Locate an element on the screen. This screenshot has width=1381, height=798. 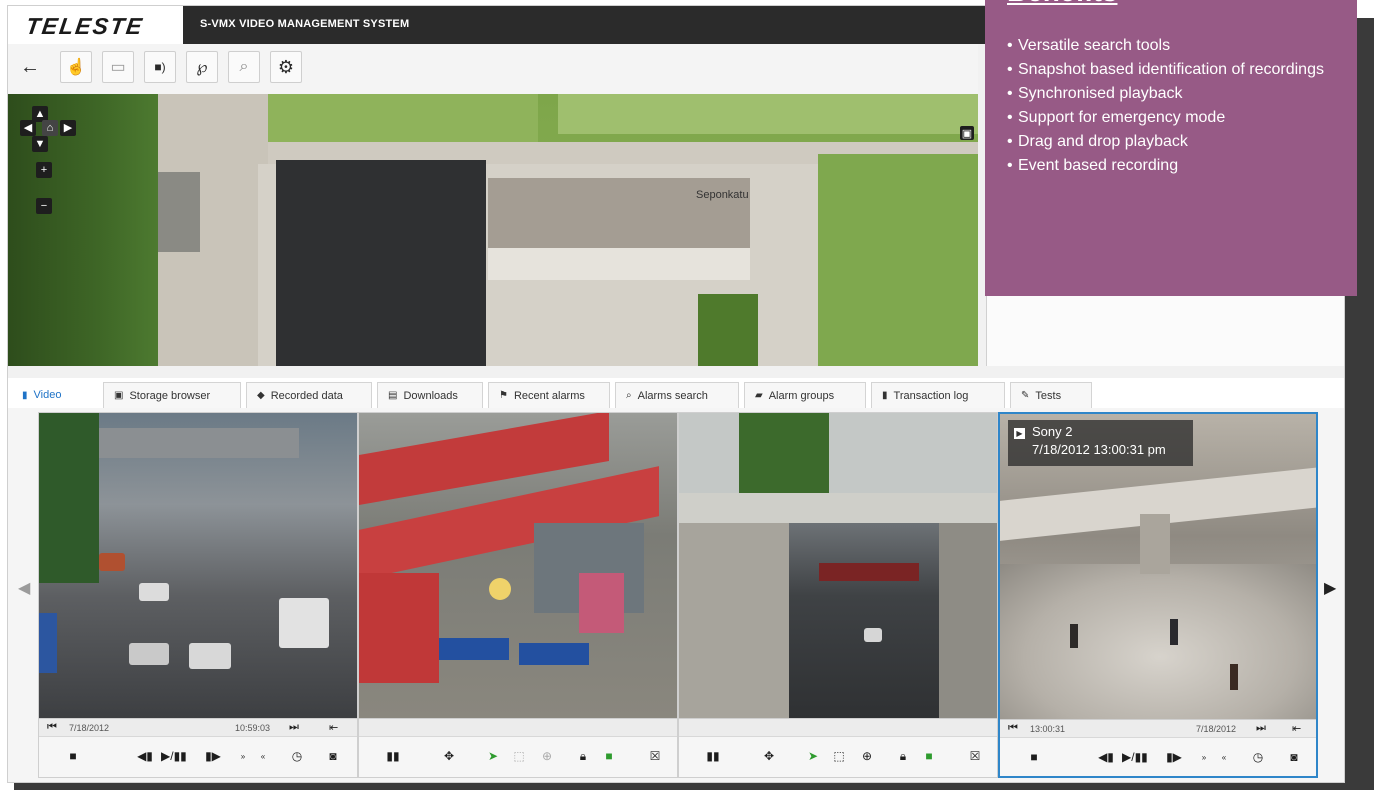
timeline-start-time: 13:00:31 is located at coordinates (1048, 729).